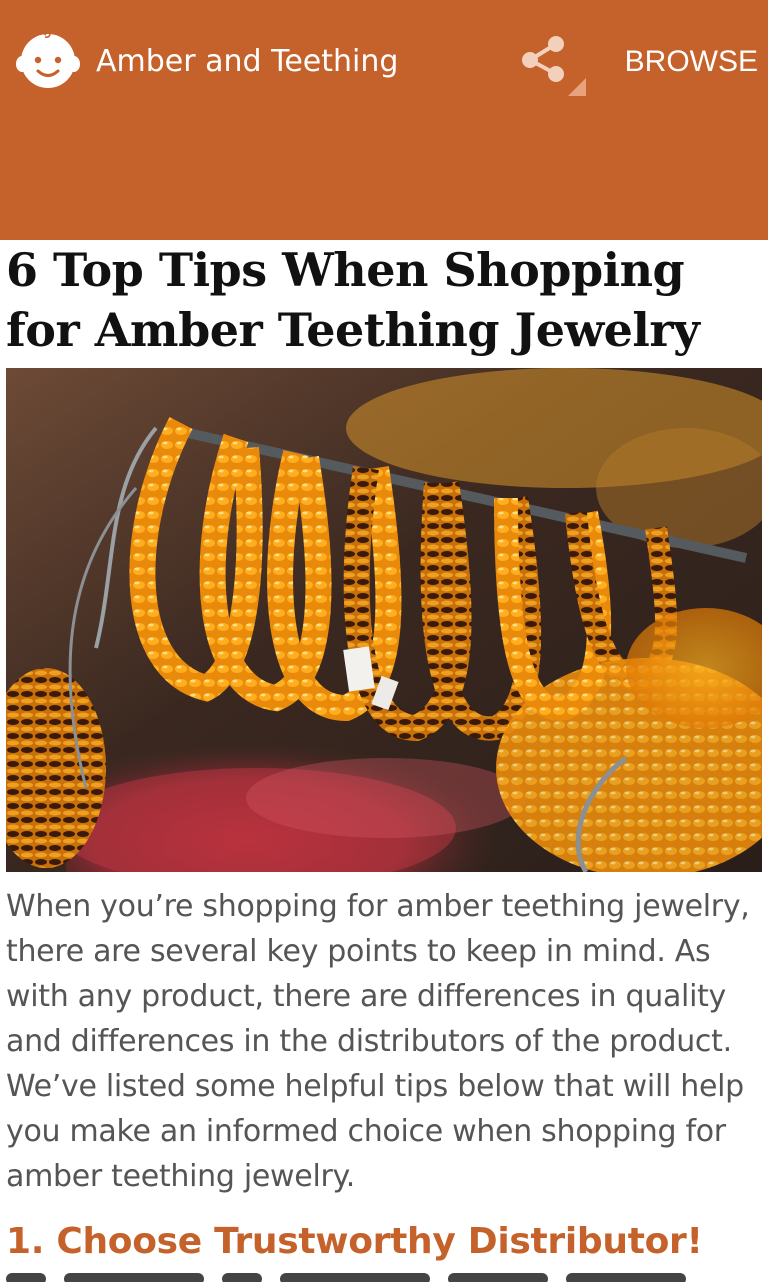 This screenshot has height=1282, width=768. I want to click on next-paragraph-cropped, so click(376, 1276).